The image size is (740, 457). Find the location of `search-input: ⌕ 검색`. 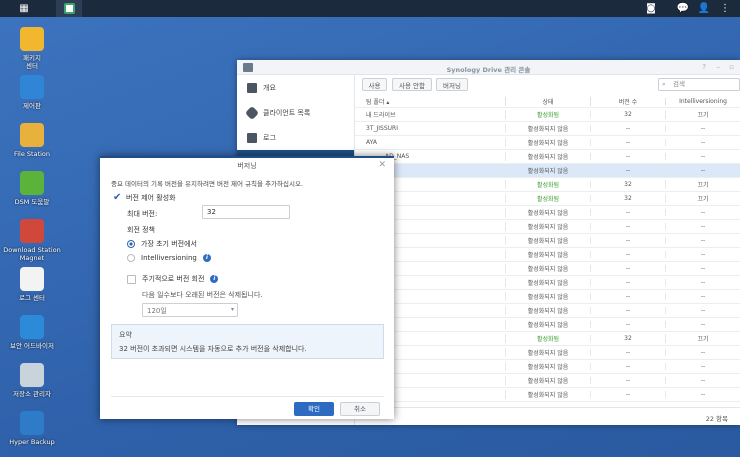

search-input: ⌕ 검색 is located at coordinates (699, 84).